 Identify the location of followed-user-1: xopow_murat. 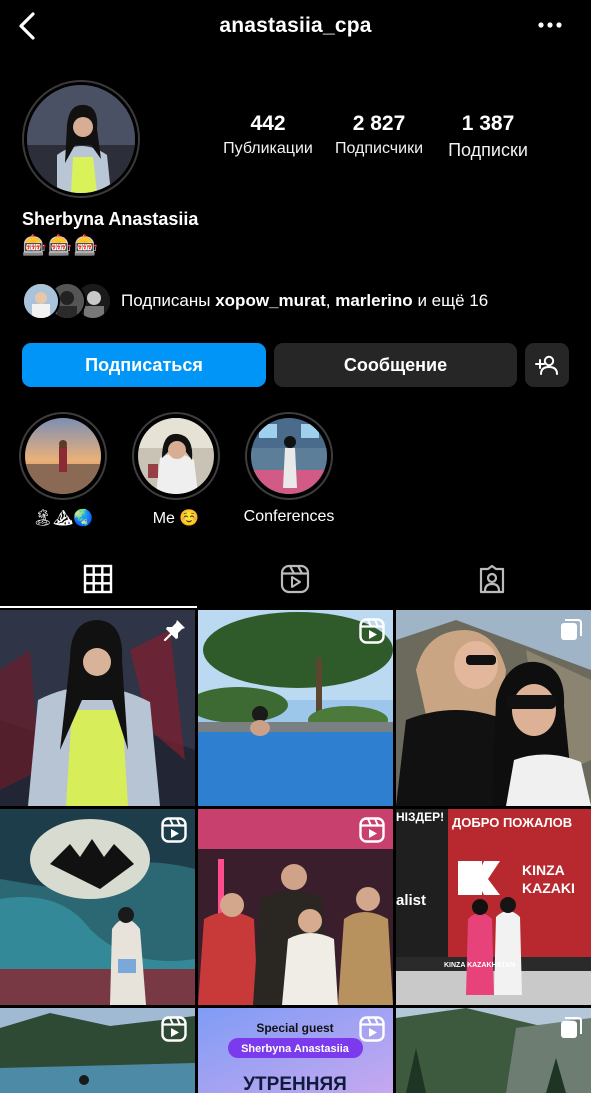
(270, 300).